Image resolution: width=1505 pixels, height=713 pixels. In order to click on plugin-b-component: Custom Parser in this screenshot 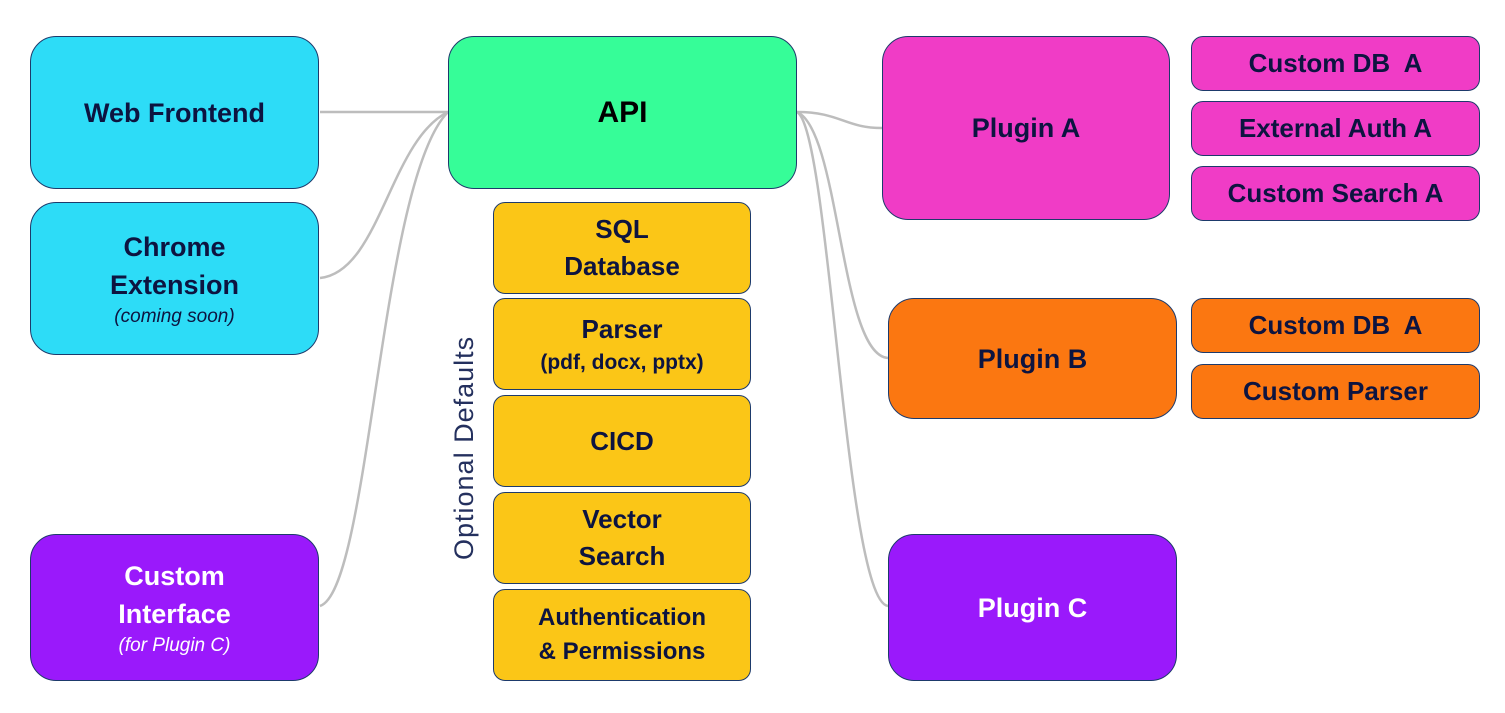, I will do `click(1335, 391)`.